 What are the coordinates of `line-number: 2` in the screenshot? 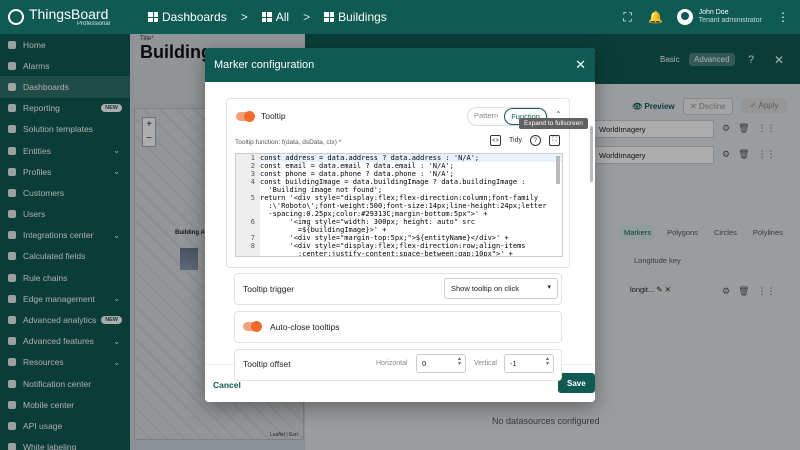 It's located at (252, 166).